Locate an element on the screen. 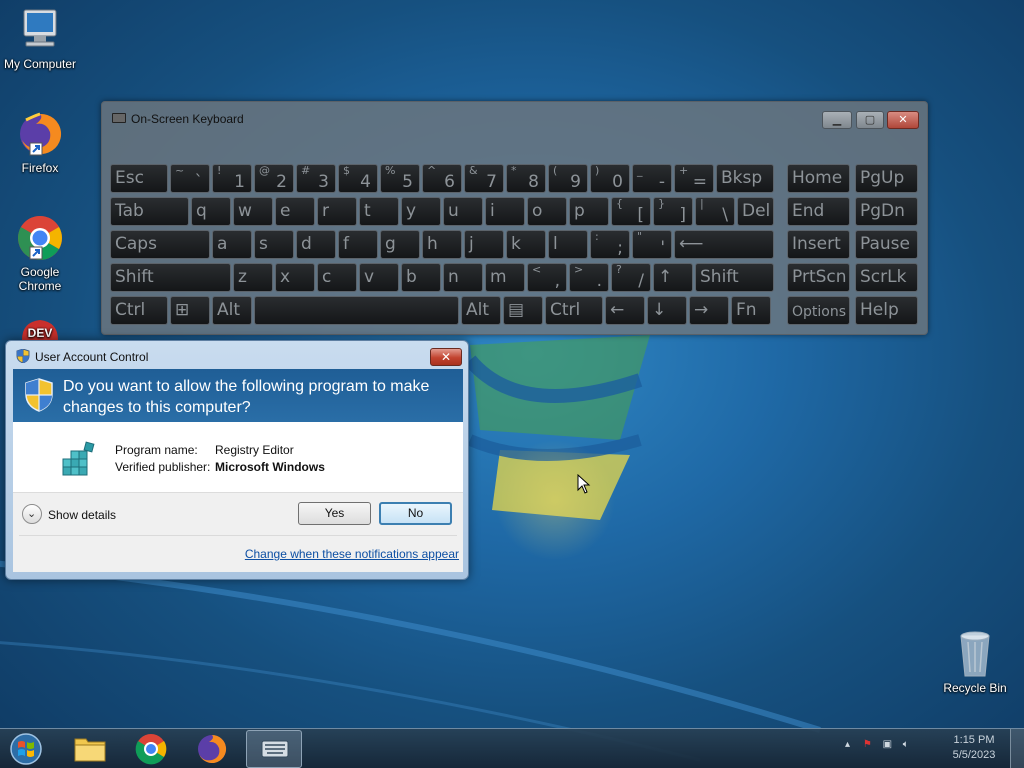  key-caps: Caps is located at coordinates (160, 244).